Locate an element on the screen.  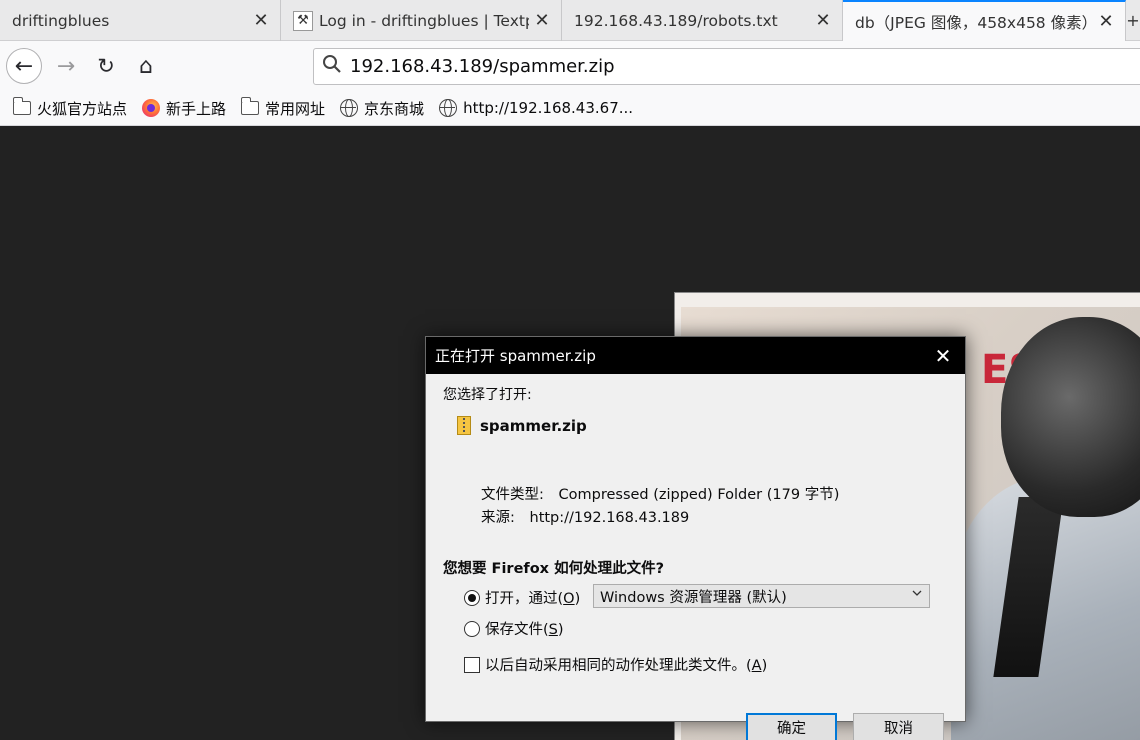
save-file-radio is located at coordinates (472, 628).